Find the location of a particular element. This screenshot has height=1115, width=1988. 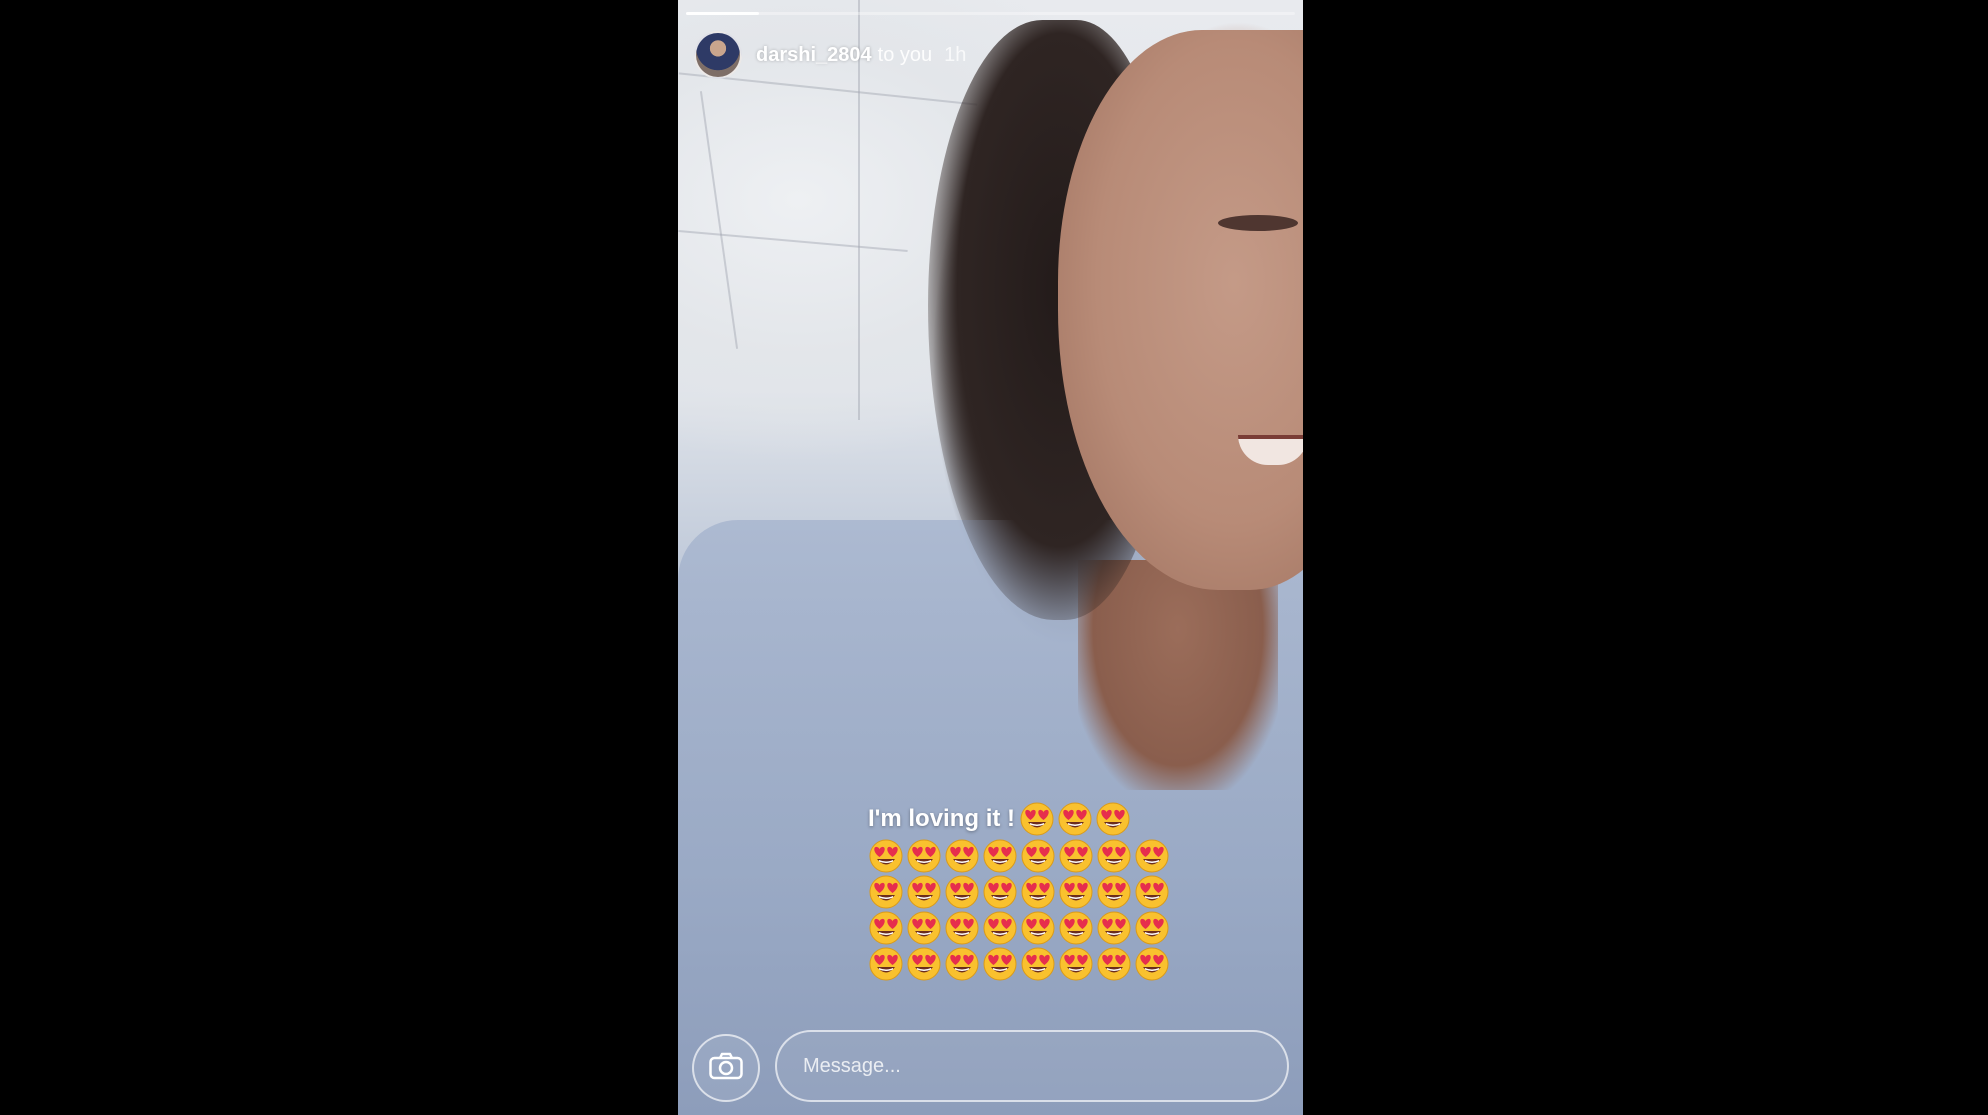

avatar is located at coordinates (718, 55).